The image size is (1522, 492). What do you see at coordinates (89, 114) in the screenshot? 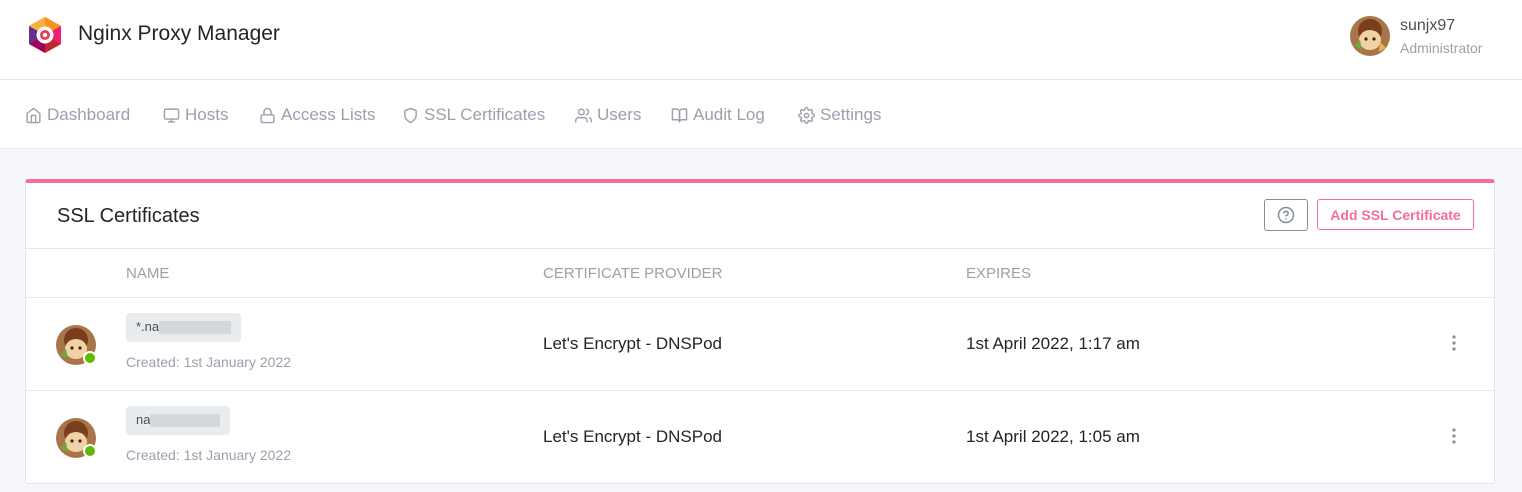
I see `nav-label-dashboard: Dashboard` at bounding box center [89, 114].